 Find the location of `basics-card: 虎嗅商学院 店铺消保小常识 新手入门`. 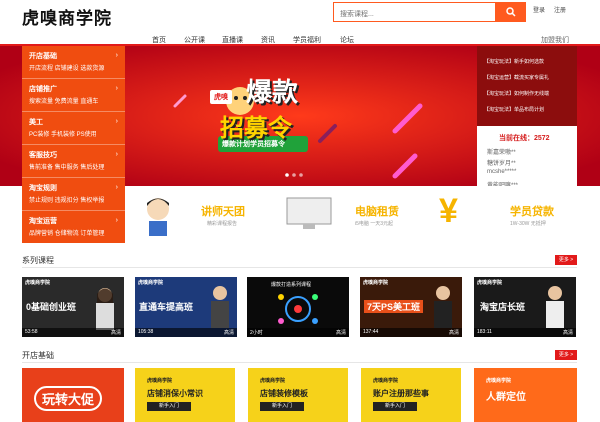

basics-card: 虎嗅商学院 店铺消保小常识 新手入门 is located at coordinates (185, 395).